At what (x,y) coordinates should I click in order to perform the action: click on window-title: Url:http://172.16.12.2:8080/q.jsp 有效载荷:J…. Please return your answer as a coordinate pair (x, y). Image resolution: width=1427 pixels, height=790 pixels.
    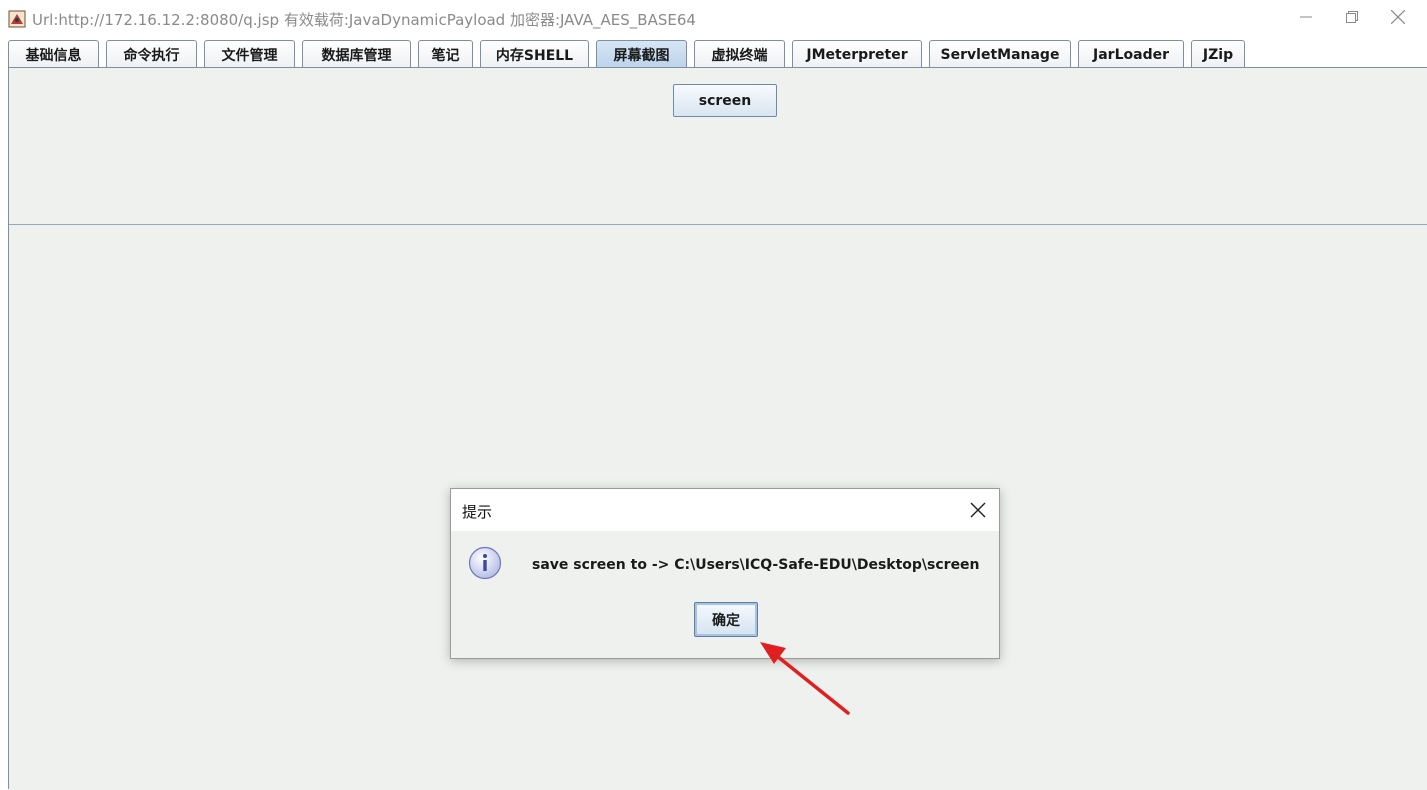
    Looking at the image, I should click on (364, 20).